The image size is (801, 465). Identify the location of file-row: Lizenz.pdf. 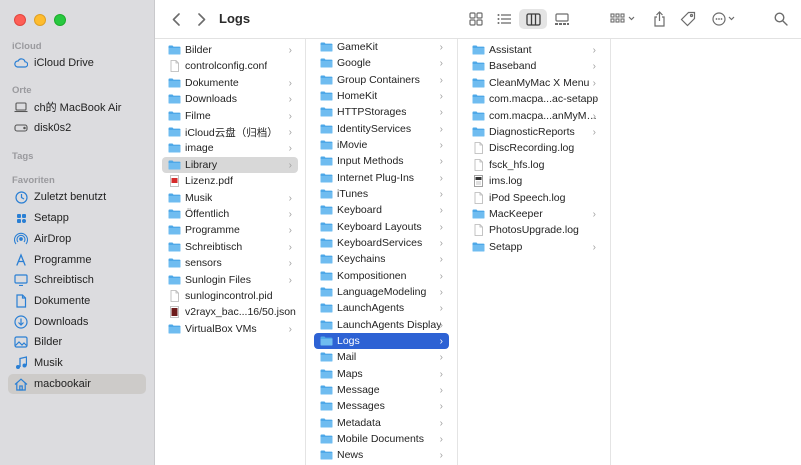
(230, 181).